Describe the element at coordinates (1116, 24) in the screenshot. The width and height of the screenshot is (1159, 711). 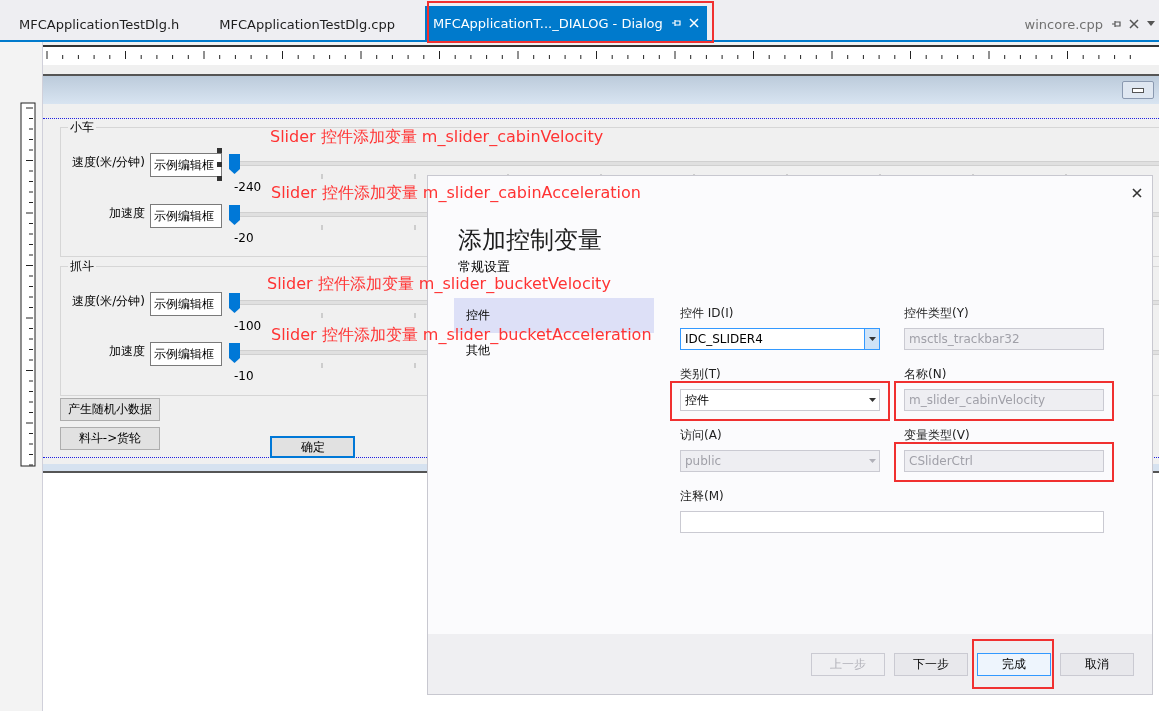
I see `pin-icon` at that location.